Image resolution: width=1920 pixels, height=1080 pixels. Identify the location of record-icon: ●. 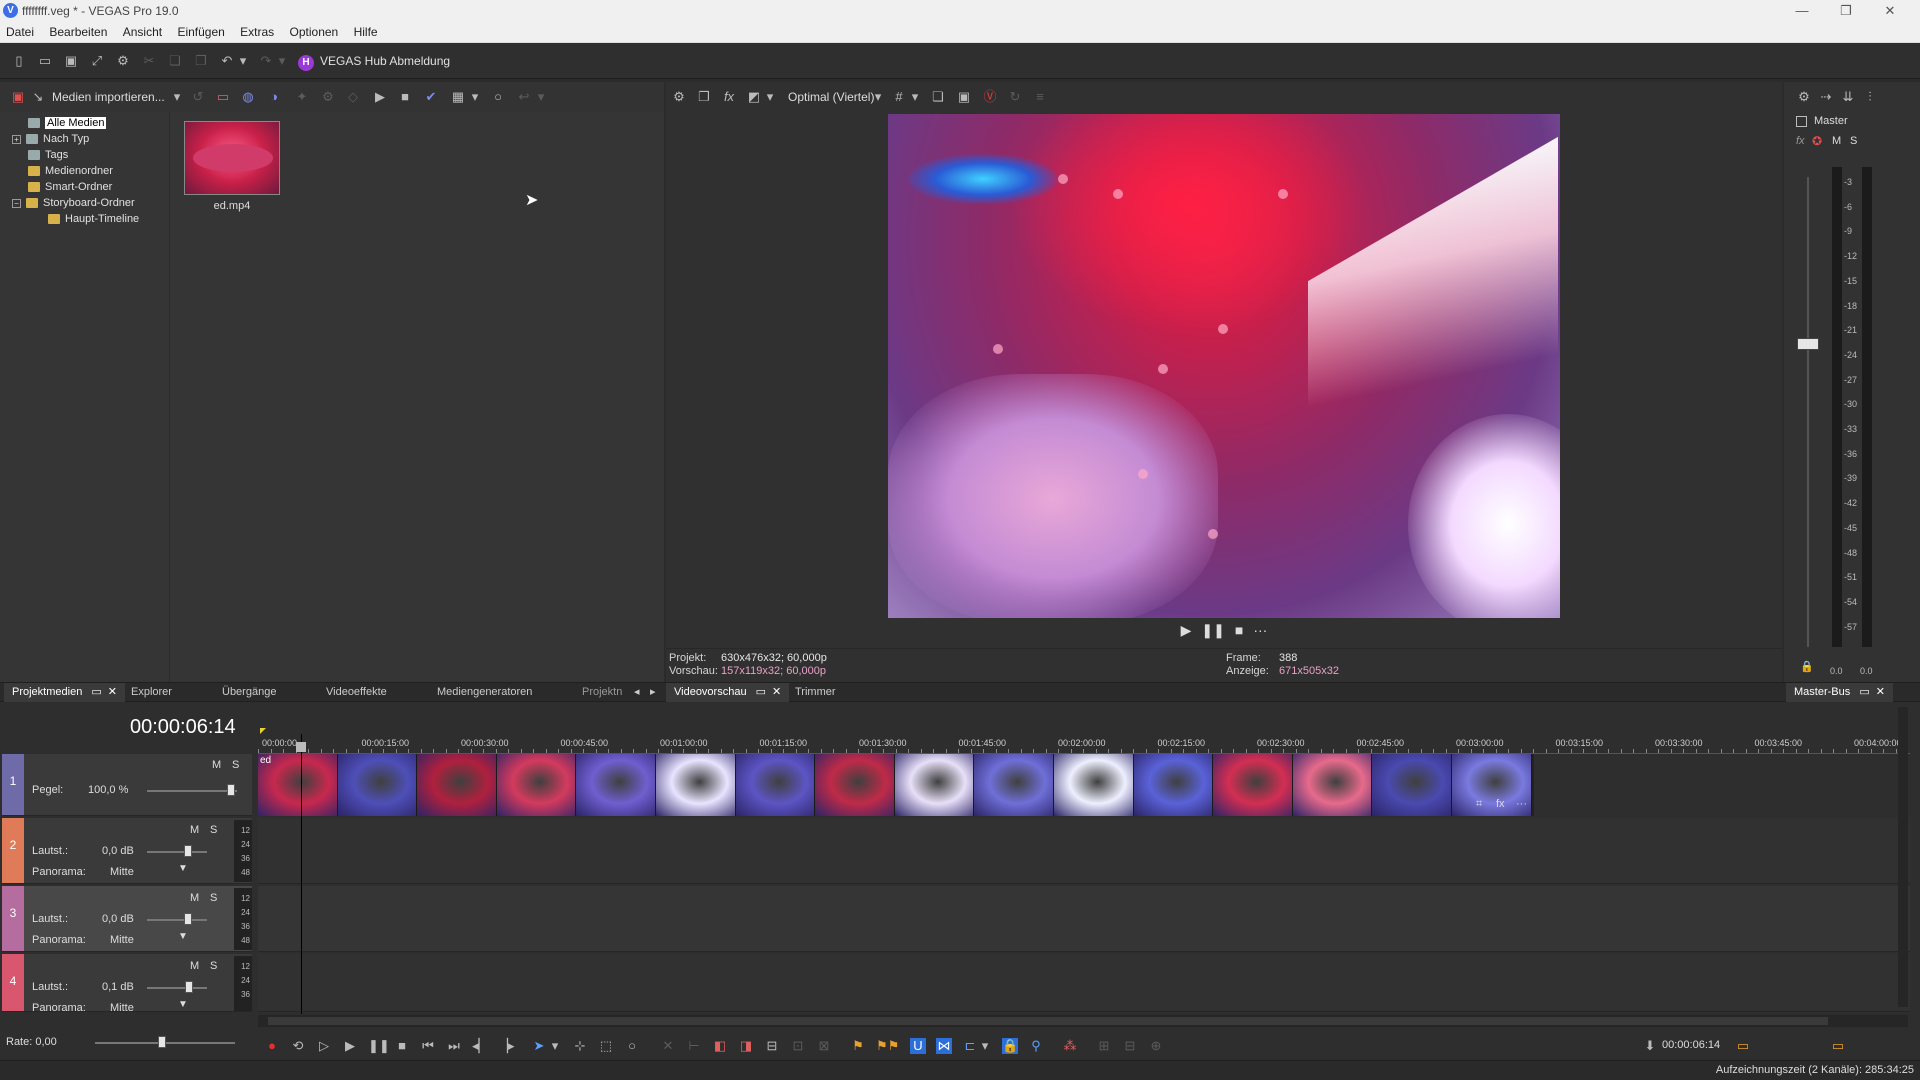
(272, 1046).